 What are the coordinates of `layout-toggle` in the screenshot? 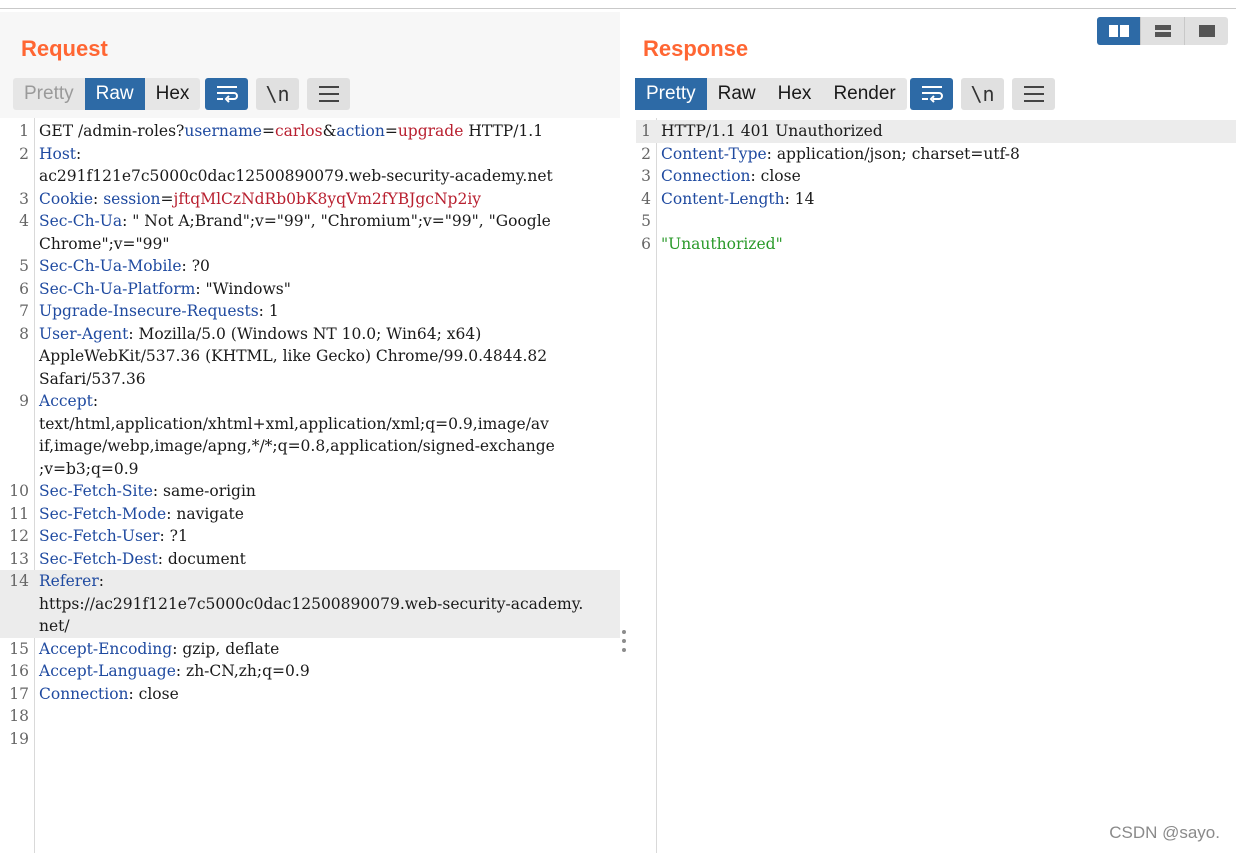 It's located at (1162, 31).